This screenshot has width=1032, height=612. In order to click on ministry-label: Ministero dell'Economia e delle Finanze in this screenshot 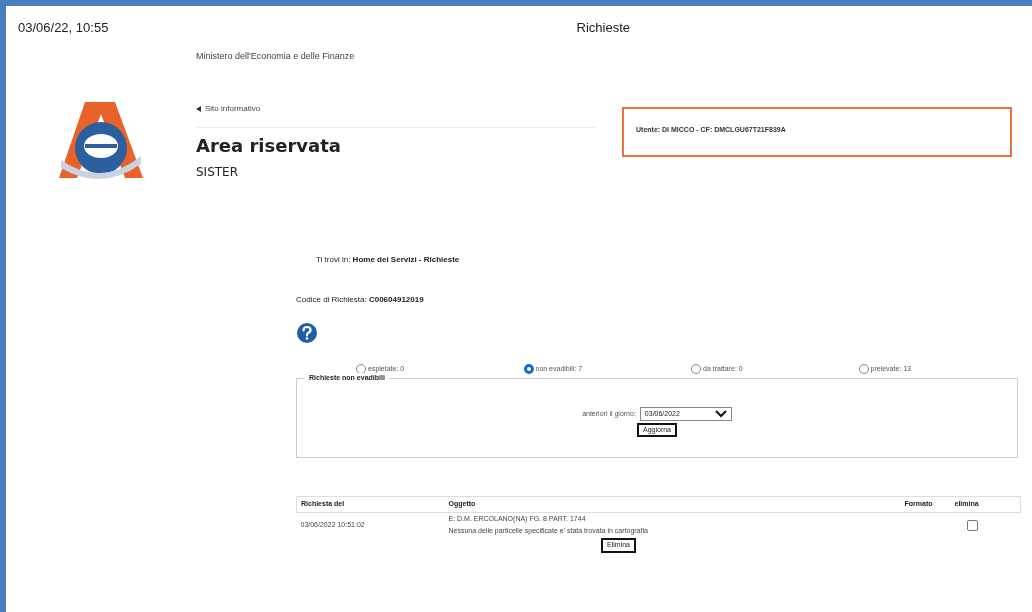, I will do `click(276, 56)`.